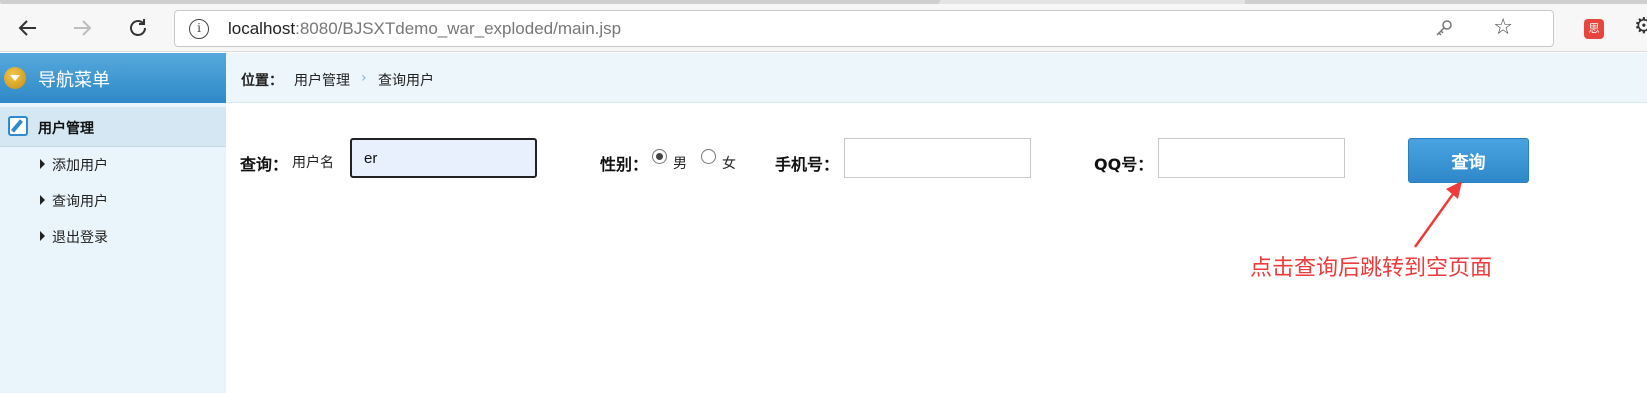 This screenshot has height=393, width=1647. Describe the element at coordinates (66, 129) in the screenshot. I see `sidebar-group-label: 用户管理` at that location.